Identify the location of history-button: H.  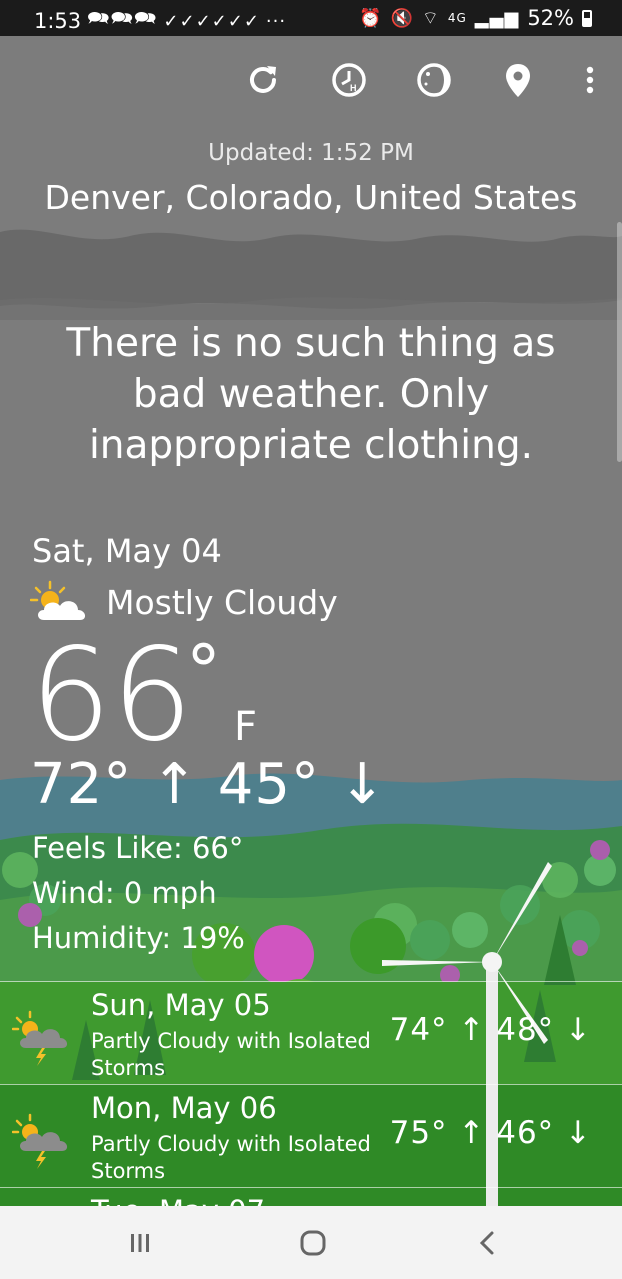
(349, 80).